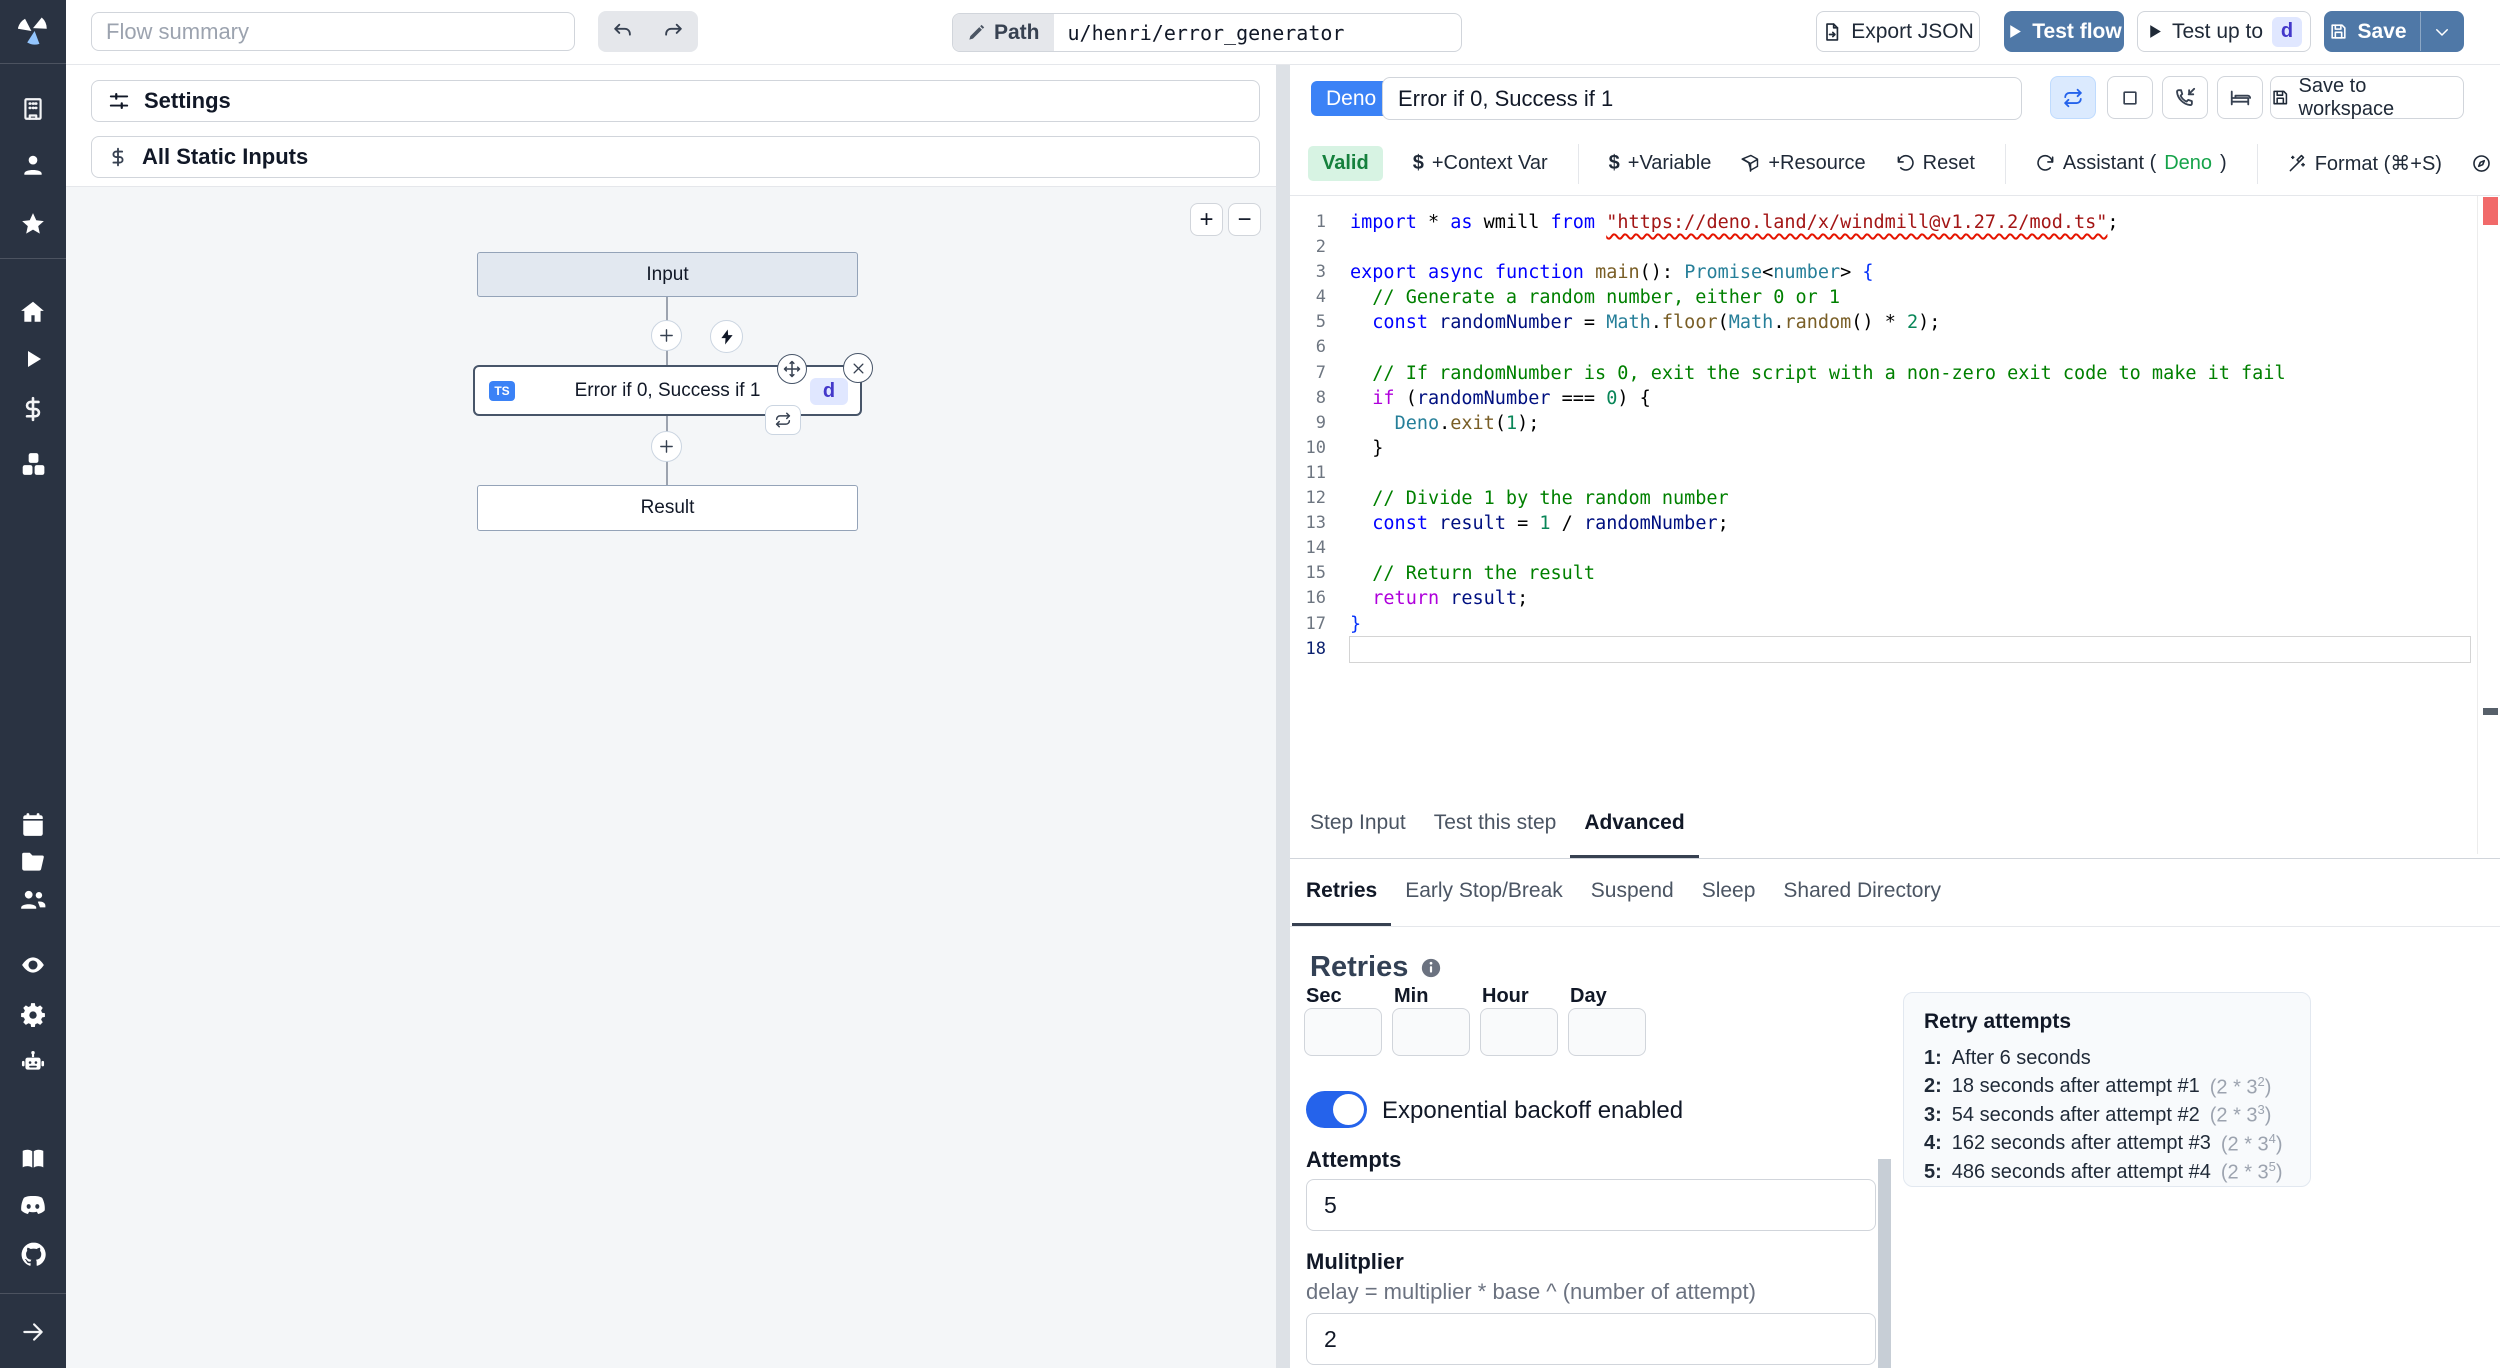 Image resolution: width=2500 pixels, height=1368 pixels. What do you see at coordinates (33, 30) in the screenshot?
I see `windmill-logo` at bounding box center [33, 30].